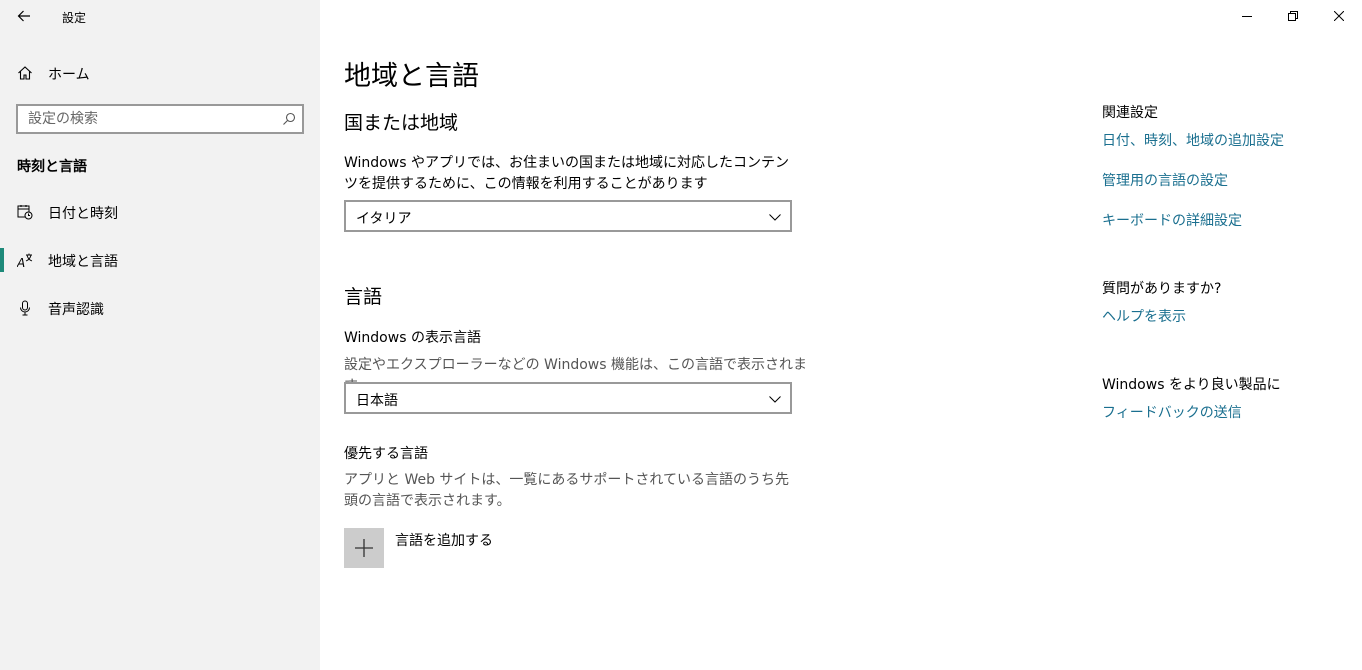  I want to click on search-input, so click(148, 119).